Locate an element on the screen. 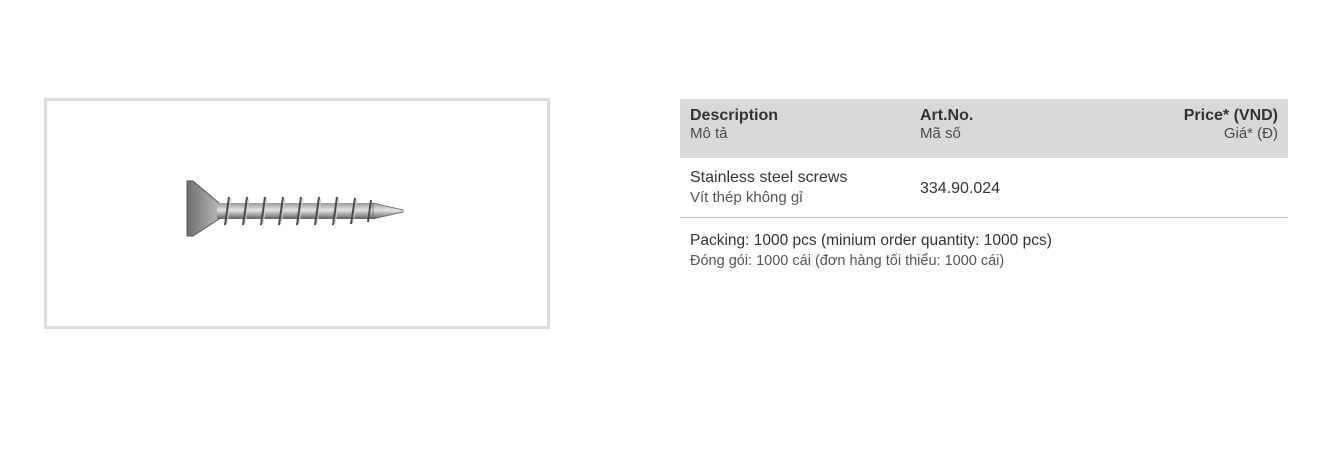  row-description-vi: Vít thép không gỉ is located at coordinates (746, 197).